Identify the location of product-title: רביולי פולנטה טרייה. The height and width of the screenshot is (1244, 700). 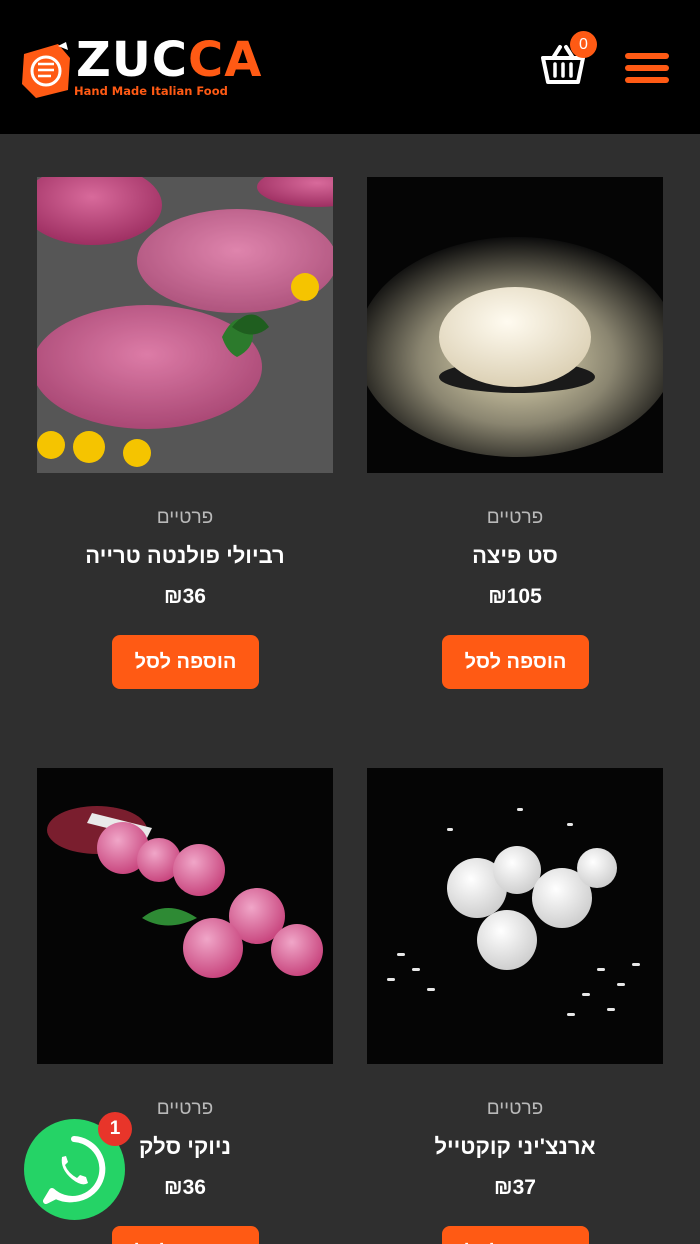
(185, 556).